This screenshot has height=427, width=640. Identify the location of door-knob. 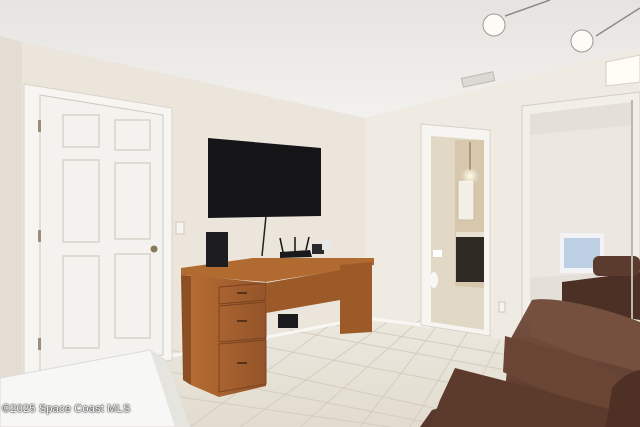
(154, 249).